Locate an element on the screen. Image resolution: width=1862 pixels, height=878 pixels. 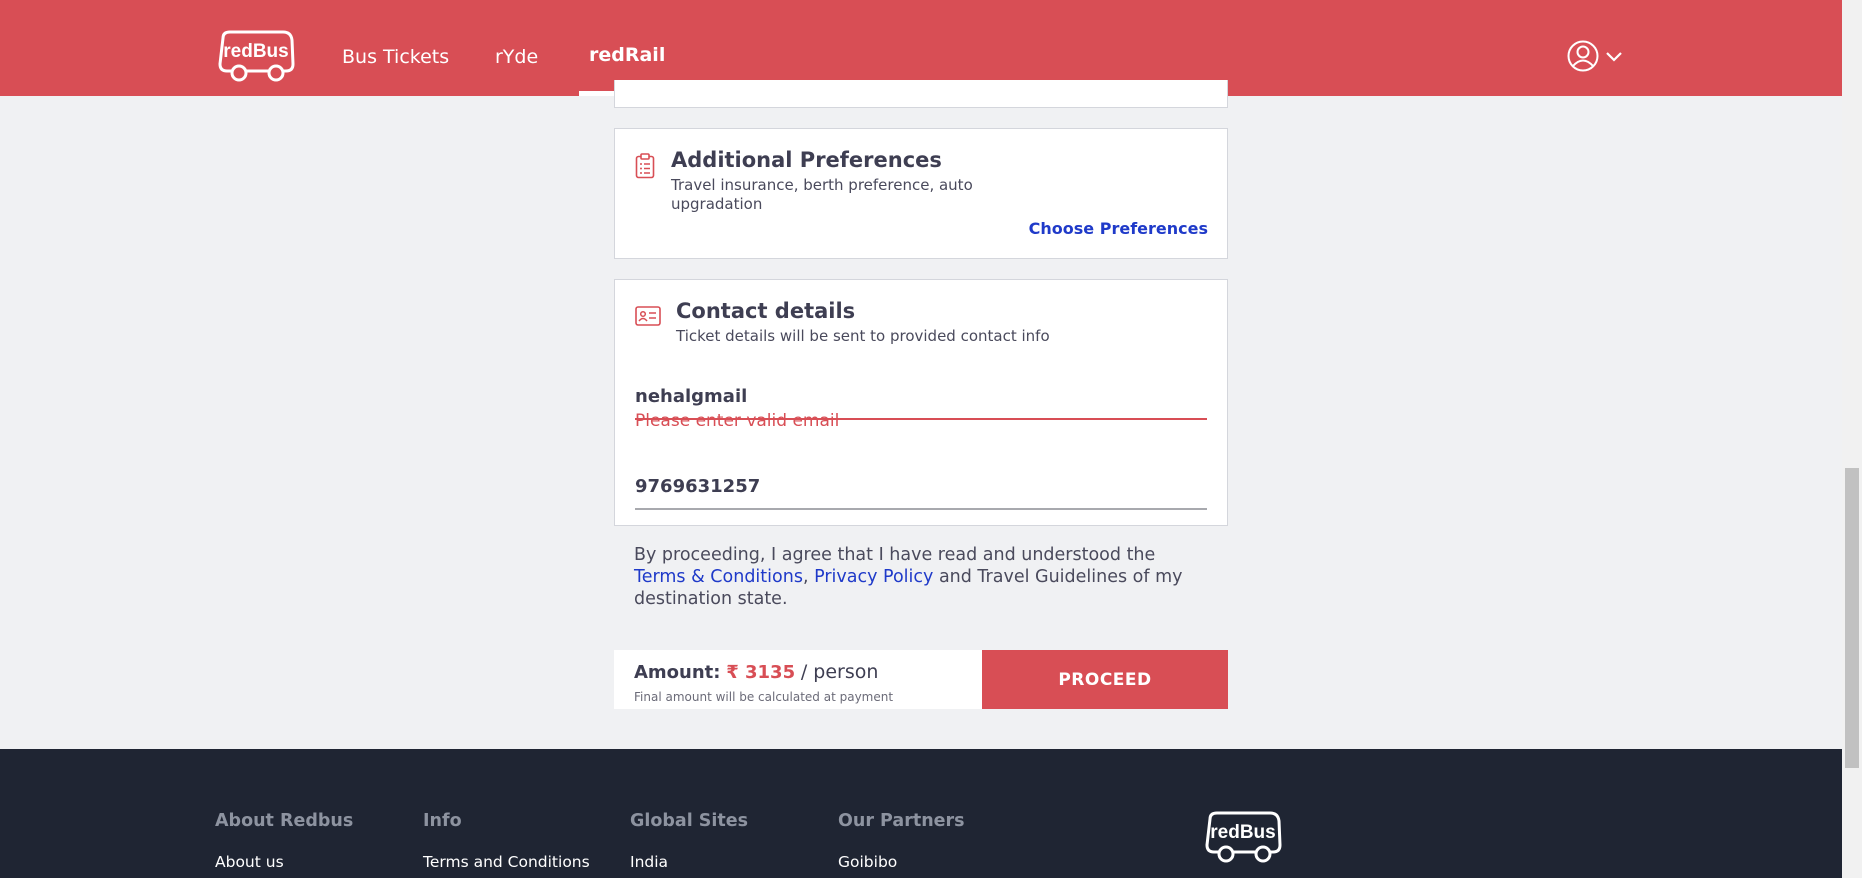
footer-link-goibibo: Goibibo is located at coordinates (867, 862).